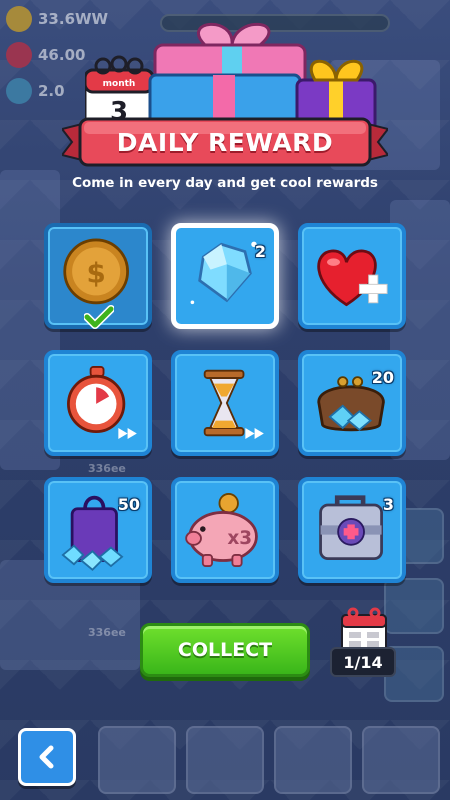 This screenshot has height=800, width=450. Describe the element at coordinates (388, 504) in the screenshot. I see `reward-quantity: 3` at that location.